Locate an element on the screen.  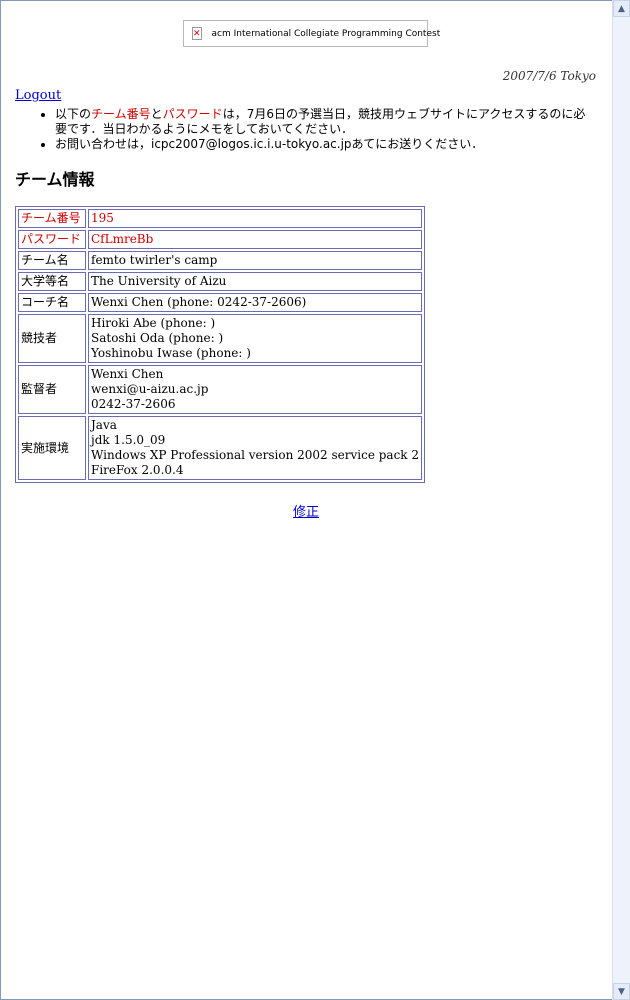
environment-label: 実施環境 is located at coordinates (52, 448).